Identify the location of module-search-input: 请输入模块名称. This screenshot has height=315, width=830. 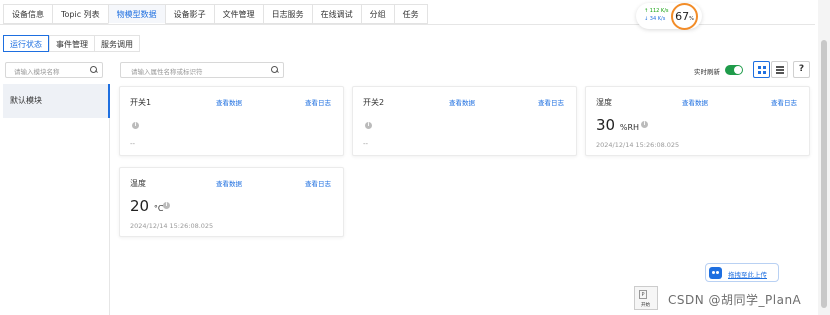
(54, 70).